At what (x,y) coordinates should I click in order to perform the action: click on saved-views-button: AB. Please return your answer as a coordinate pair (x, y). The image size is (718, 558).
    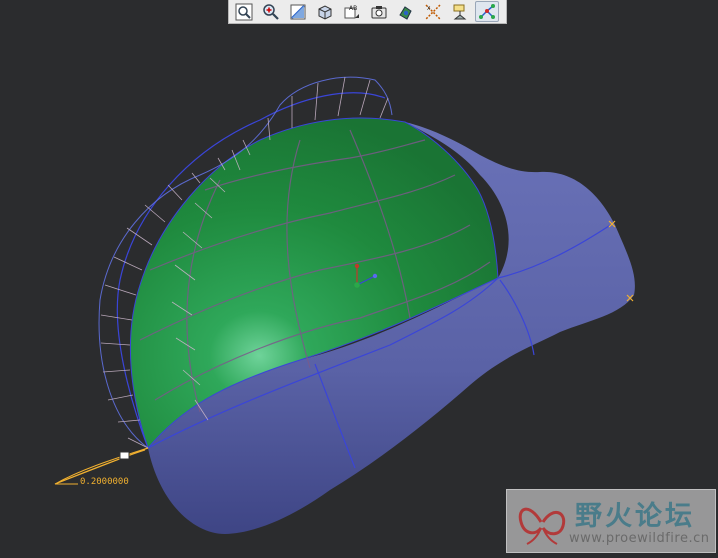
    Looking at the image, I should click on (352, 11).